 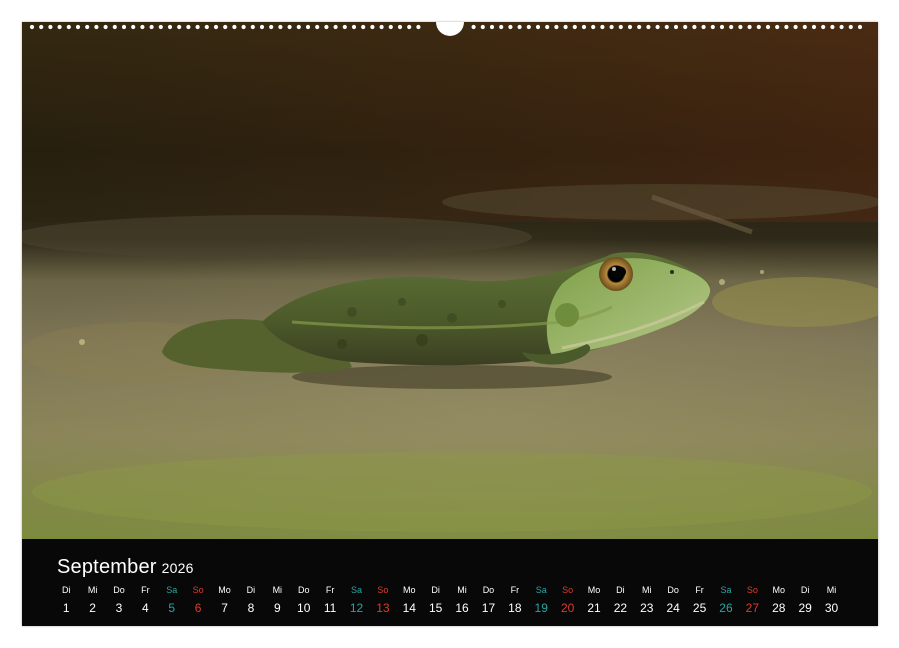 I want to click on calendar-day: Di 1, so click(x=66, y=600).